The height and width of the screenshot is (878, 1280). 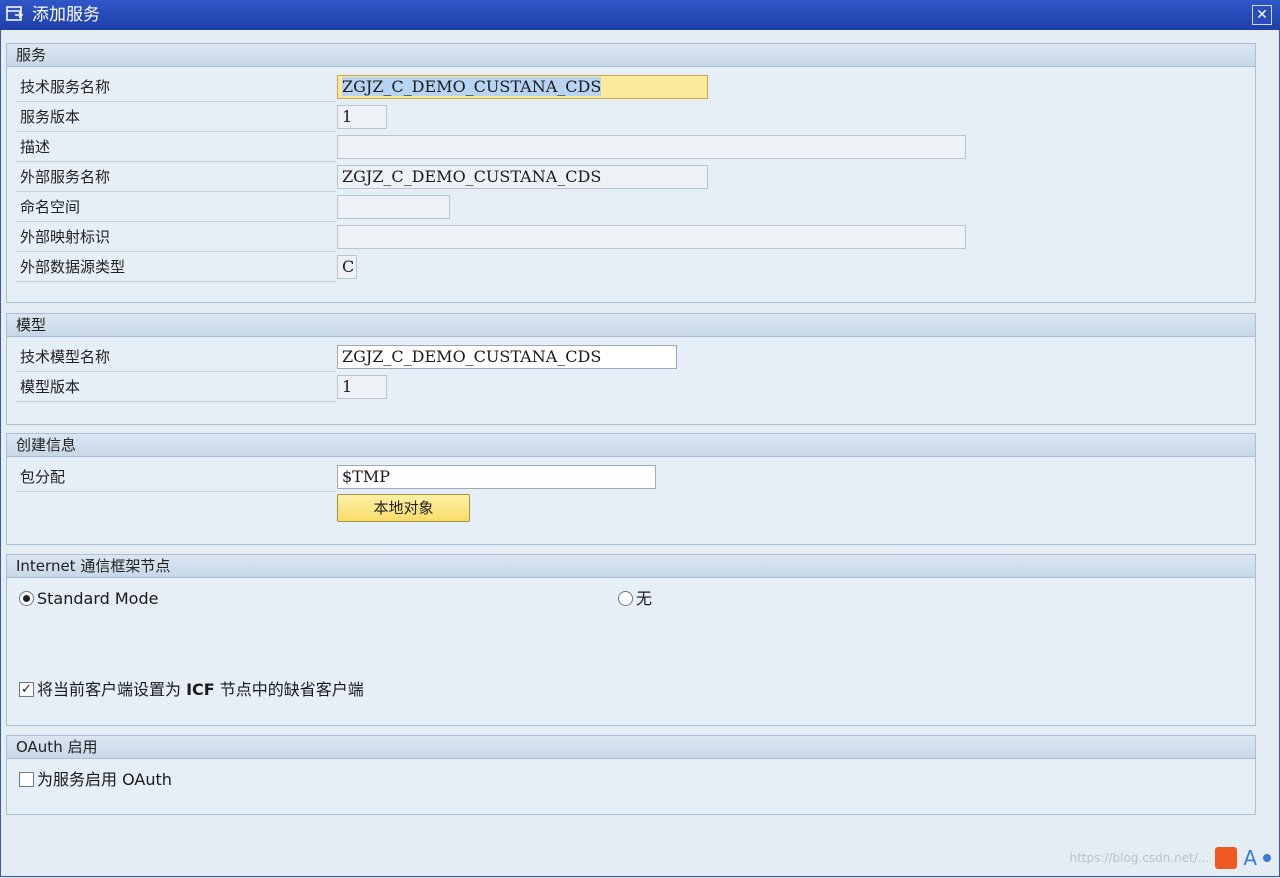 What do you see at coordinates (46, 566) in the screenshot?
I see `icf-header-latin: Internet` at bounding box center [46, 566].